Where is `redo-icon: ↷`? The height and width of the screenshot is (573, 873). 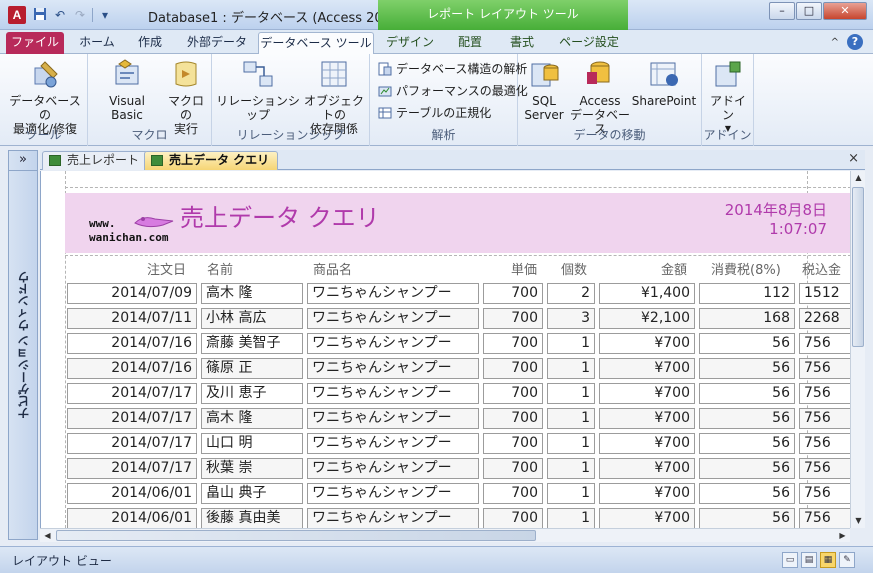
redo-icon: ↷ is located at coordinates (80, 15).